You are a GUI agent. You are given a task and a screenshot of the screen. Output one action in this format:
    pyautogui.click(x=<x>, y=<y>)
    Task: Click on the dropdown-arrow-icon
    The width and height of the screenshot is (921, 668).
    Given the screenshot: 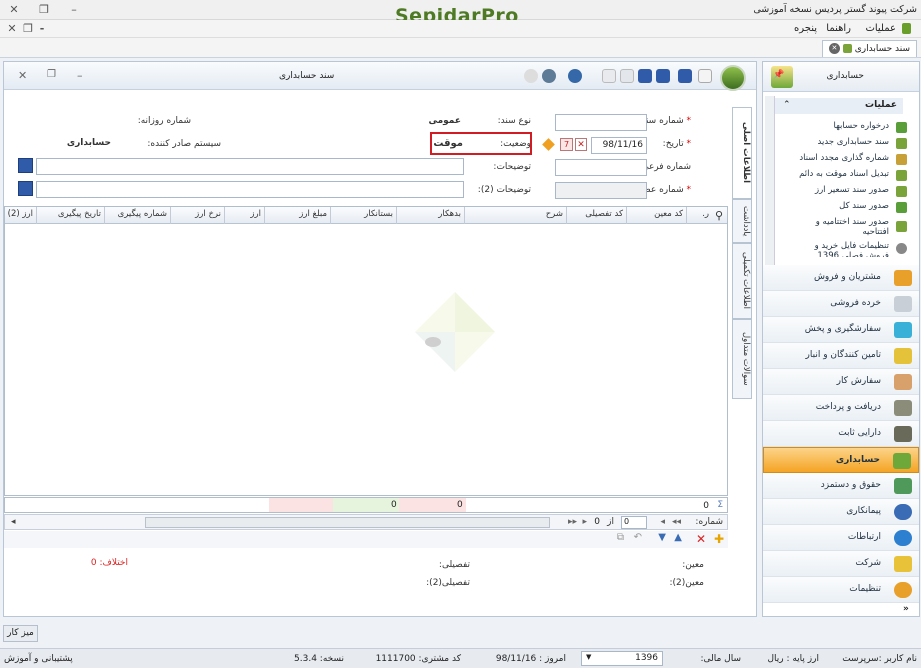 What is the action you would take?
    pyautogui.click(x=531, y=76)
    